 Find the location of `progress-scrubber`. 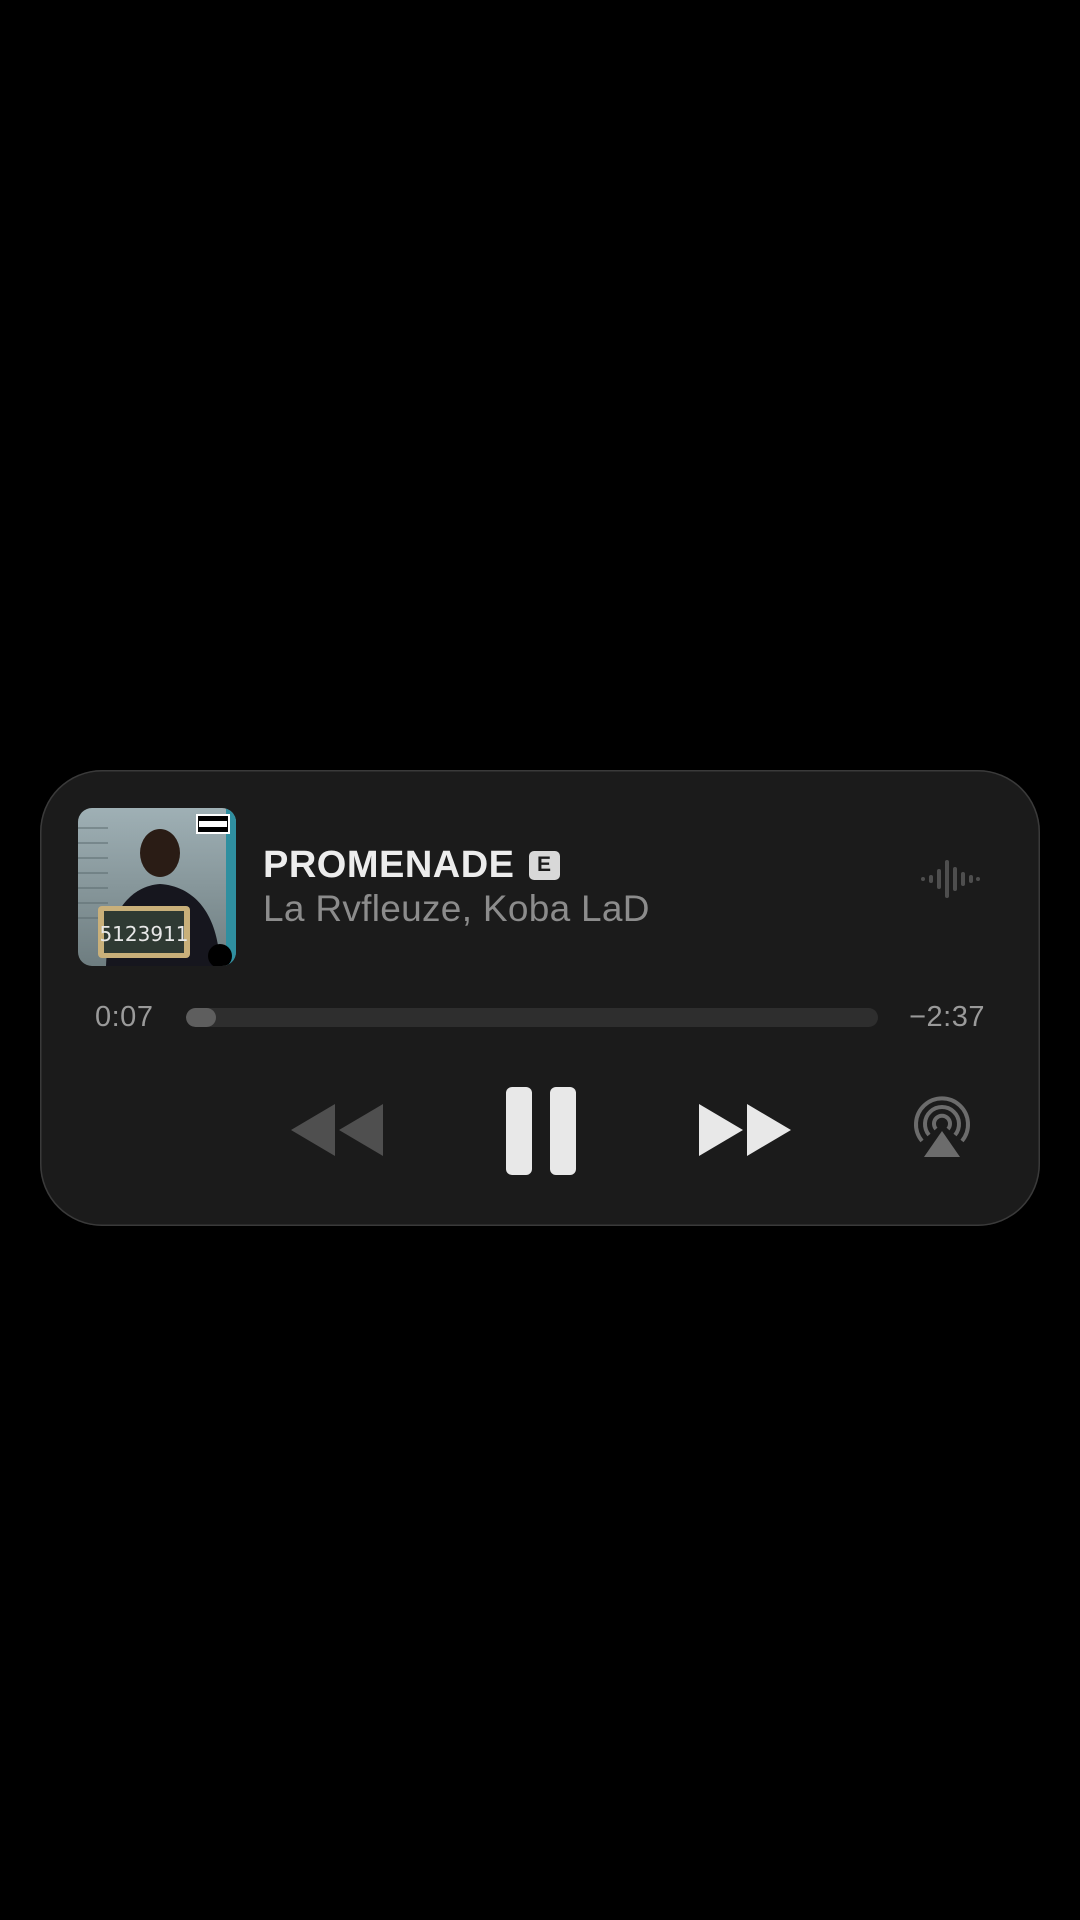

progress-scrubber is located at coordinates (532, 1017).